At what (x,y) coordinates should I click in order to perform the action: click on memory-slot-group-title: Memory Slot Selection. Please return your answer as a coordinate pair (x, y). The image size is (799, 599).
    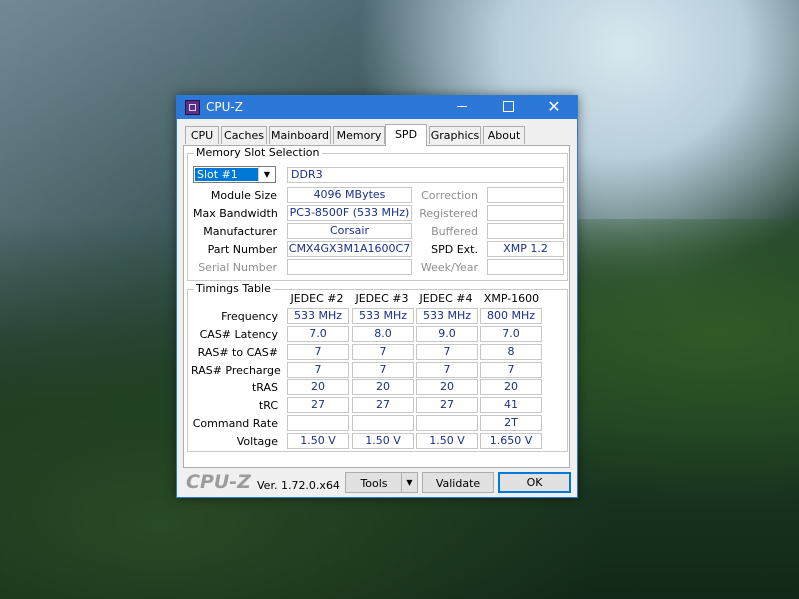
    Looking at the image, I should click on (258, 152).